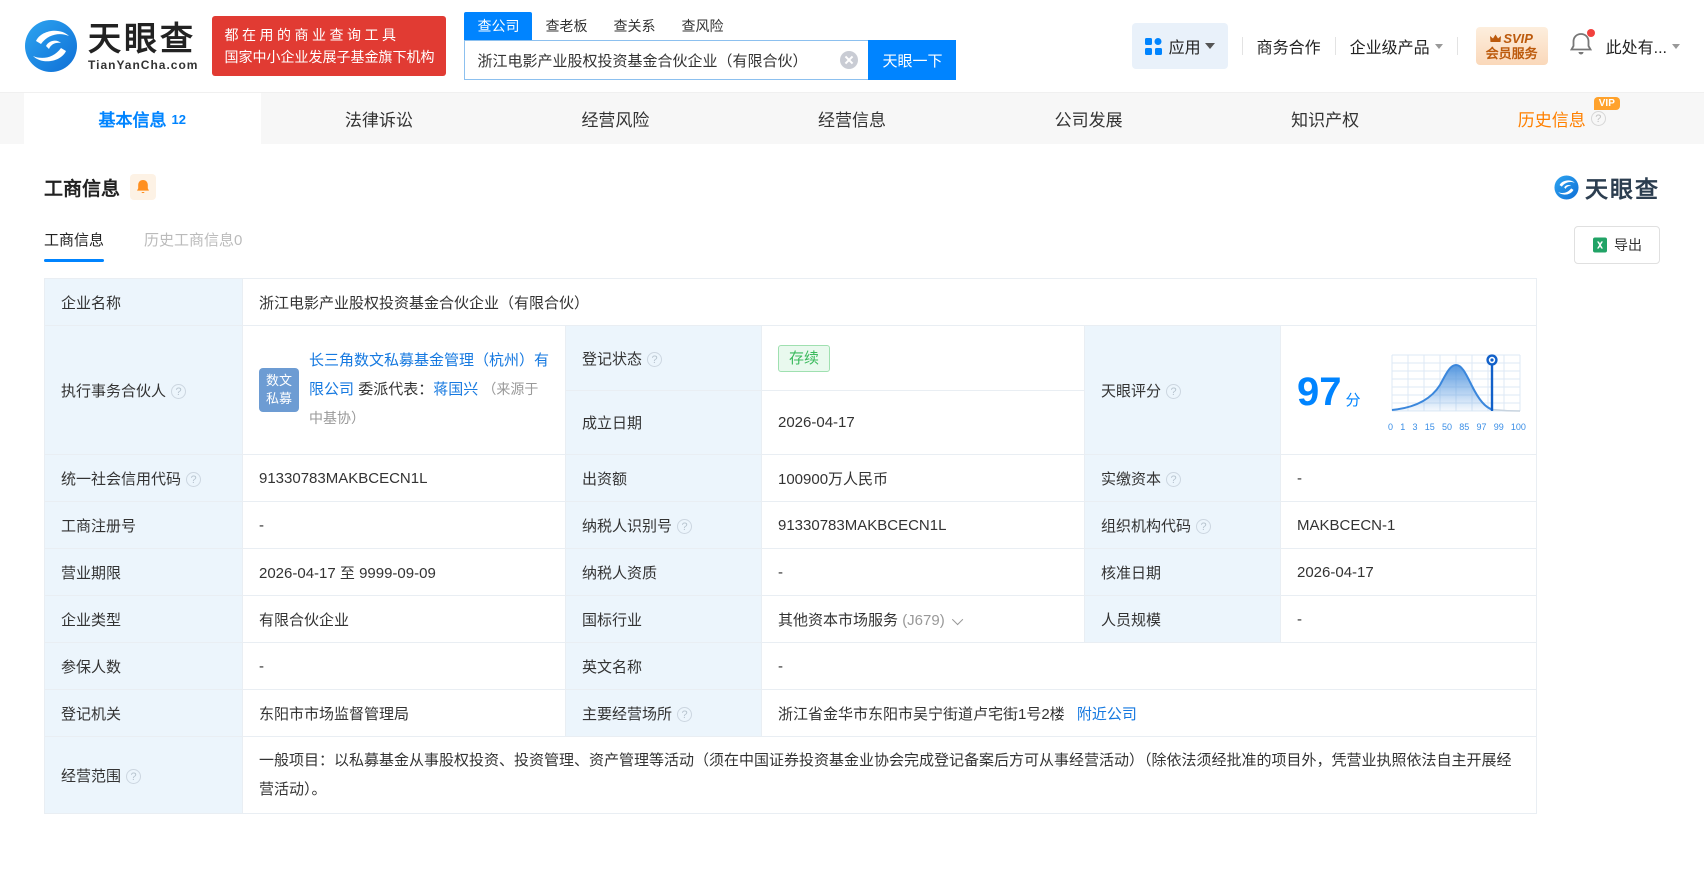  I want to click on slogan-line2: 国家中小企业发展子基金旗下机构, so click(329, 57).